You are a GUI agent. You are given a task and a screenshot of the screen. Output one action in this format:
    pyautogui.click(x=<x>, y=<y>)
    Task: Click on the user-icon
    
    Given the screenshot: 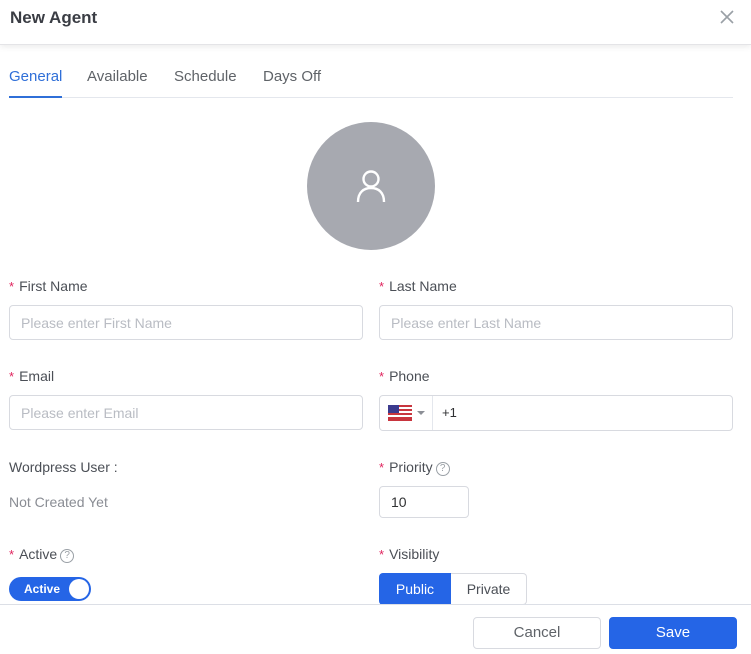 What is the action you would take?
    pyautogui.click(x=371, y=186)
    